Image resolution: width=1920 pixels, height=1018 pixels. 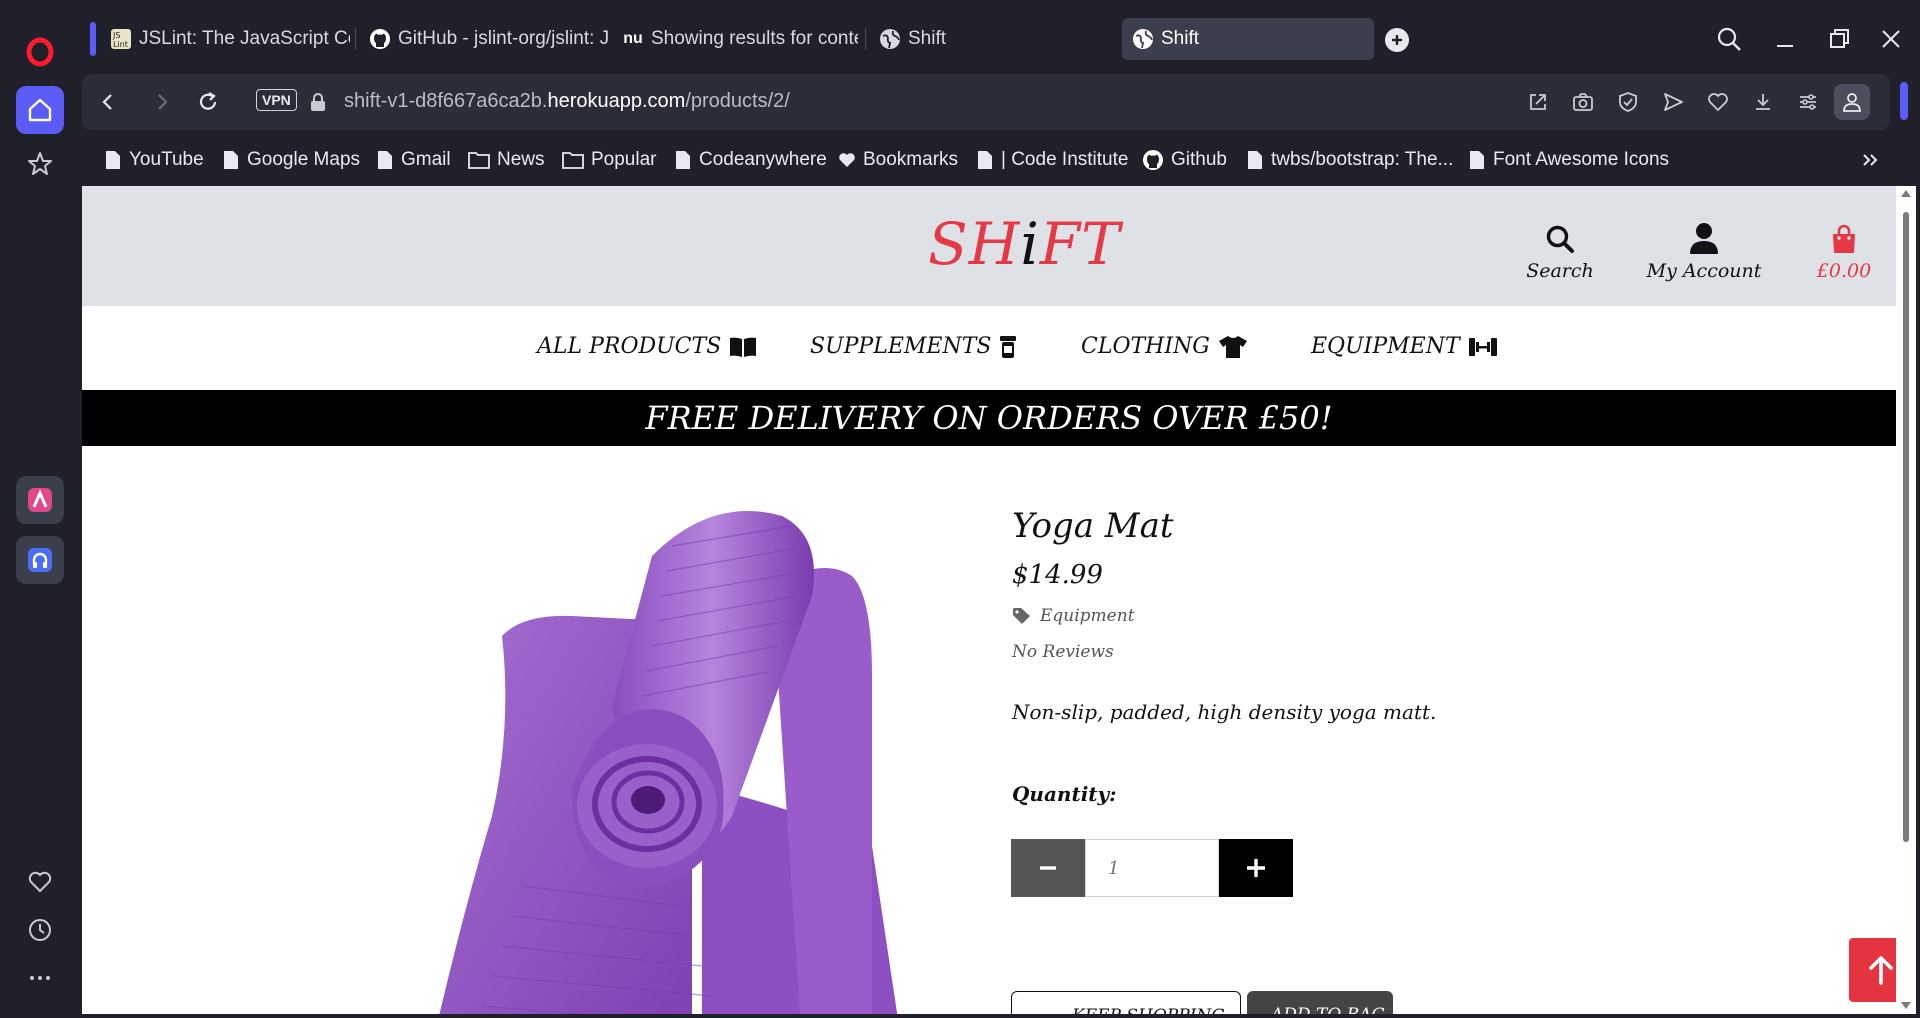 I want to click on browser-sidebar, so click(x=40, y=514).